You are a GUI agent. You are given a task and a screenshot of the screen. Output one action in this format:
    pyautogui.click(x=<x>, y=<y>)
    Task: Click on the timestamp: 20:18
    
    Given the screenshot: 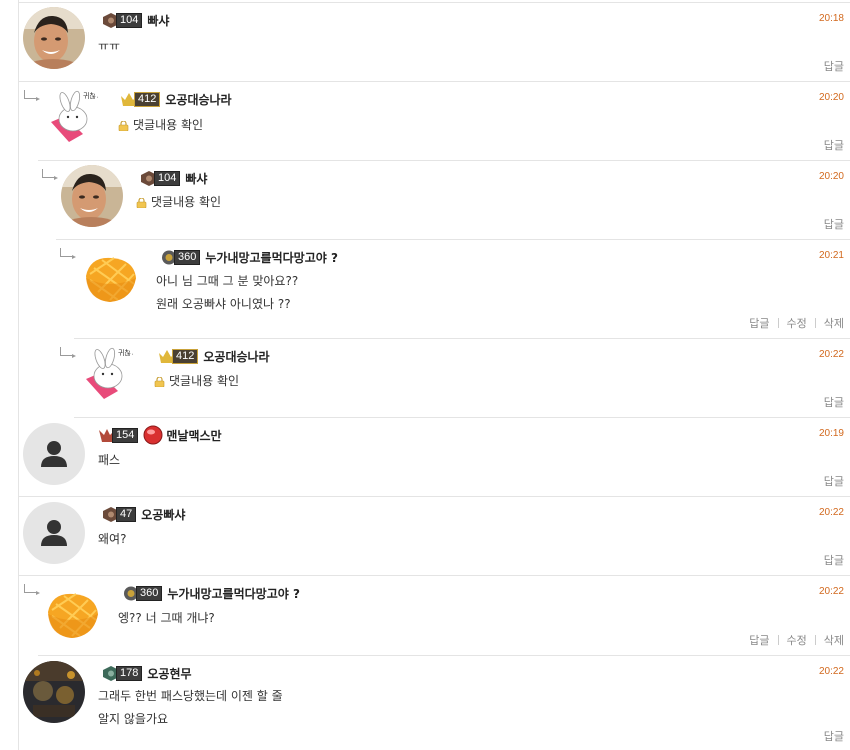 What is the action you would take?
    pyautogui.click(x=831, y=18)
    